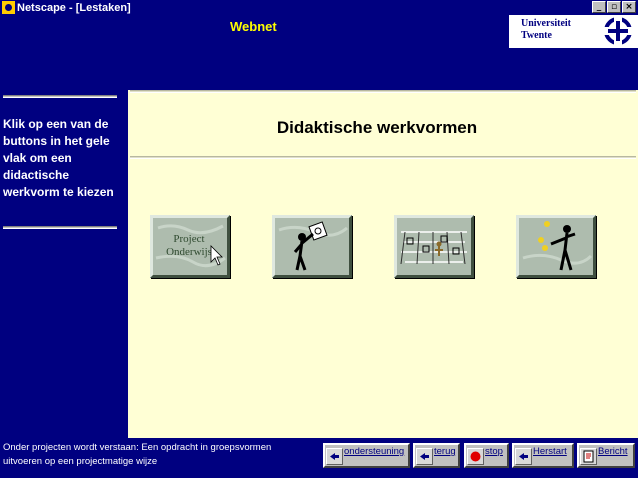  Describe the element at coordinates (188, 239) in the screenshot. I see `tile-project-line1: Project` at that location.